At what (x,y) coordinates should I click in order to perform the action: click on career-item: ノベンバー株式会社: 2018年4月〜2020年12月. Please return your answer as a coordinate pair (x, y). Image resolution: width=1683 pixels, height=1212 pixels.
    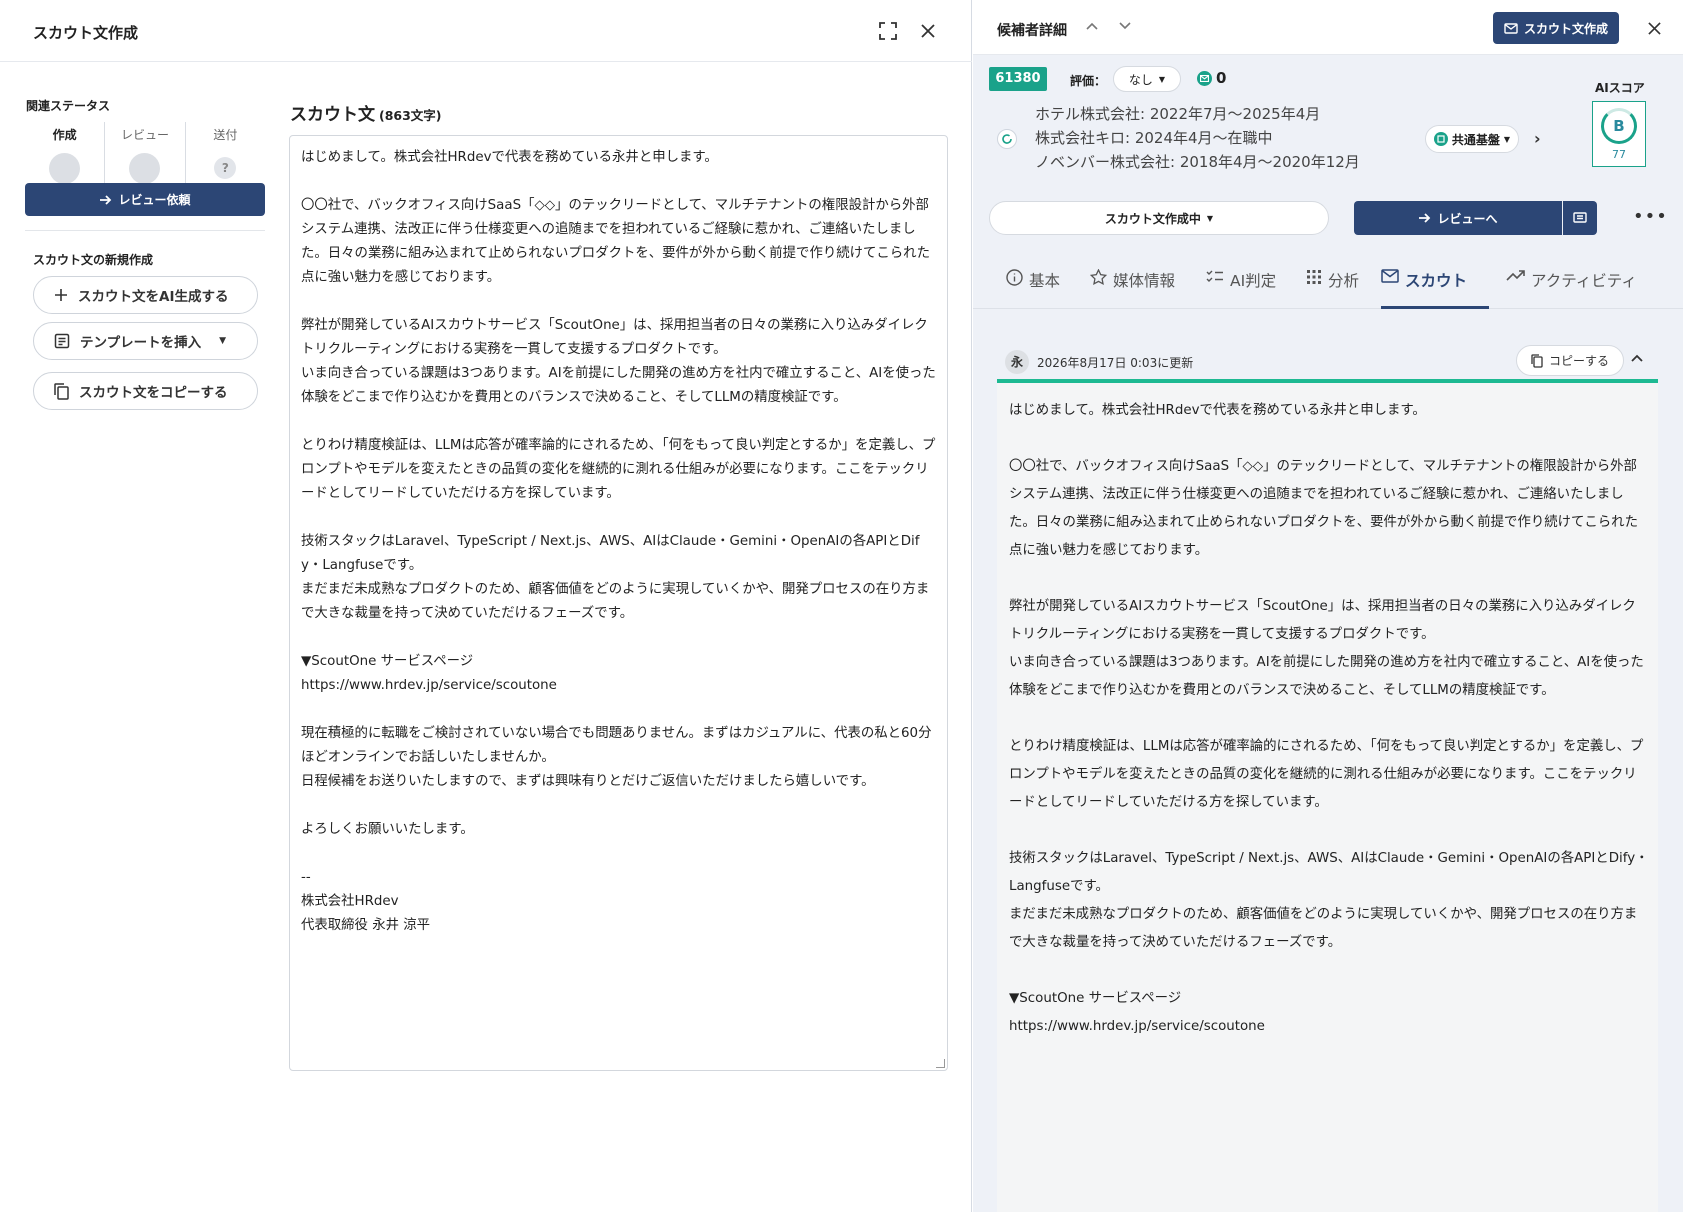
    Looking at the image, I should click on (1197, 162).